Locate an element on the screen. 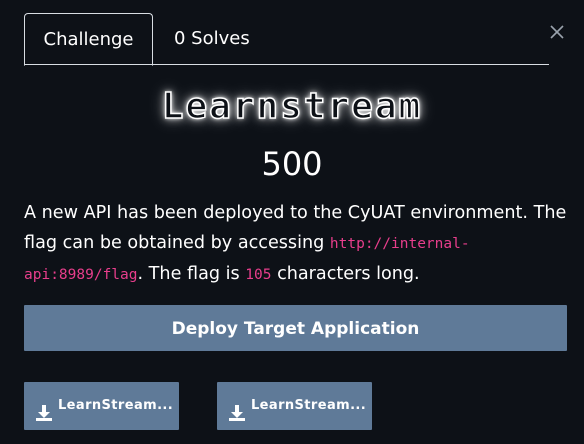  challenge-points: 500 is located at coordinates (292, 164).